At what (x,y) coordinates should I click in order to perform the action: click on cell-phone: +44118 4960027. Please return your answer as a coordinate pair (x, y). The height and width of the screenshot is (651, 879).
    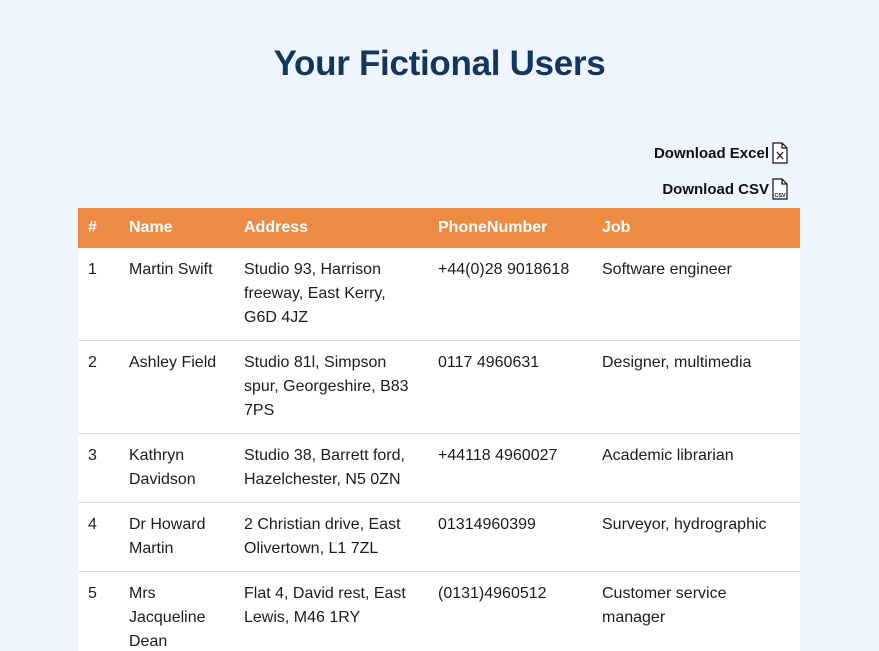
    Looking at the image, I should click on (510, 468).